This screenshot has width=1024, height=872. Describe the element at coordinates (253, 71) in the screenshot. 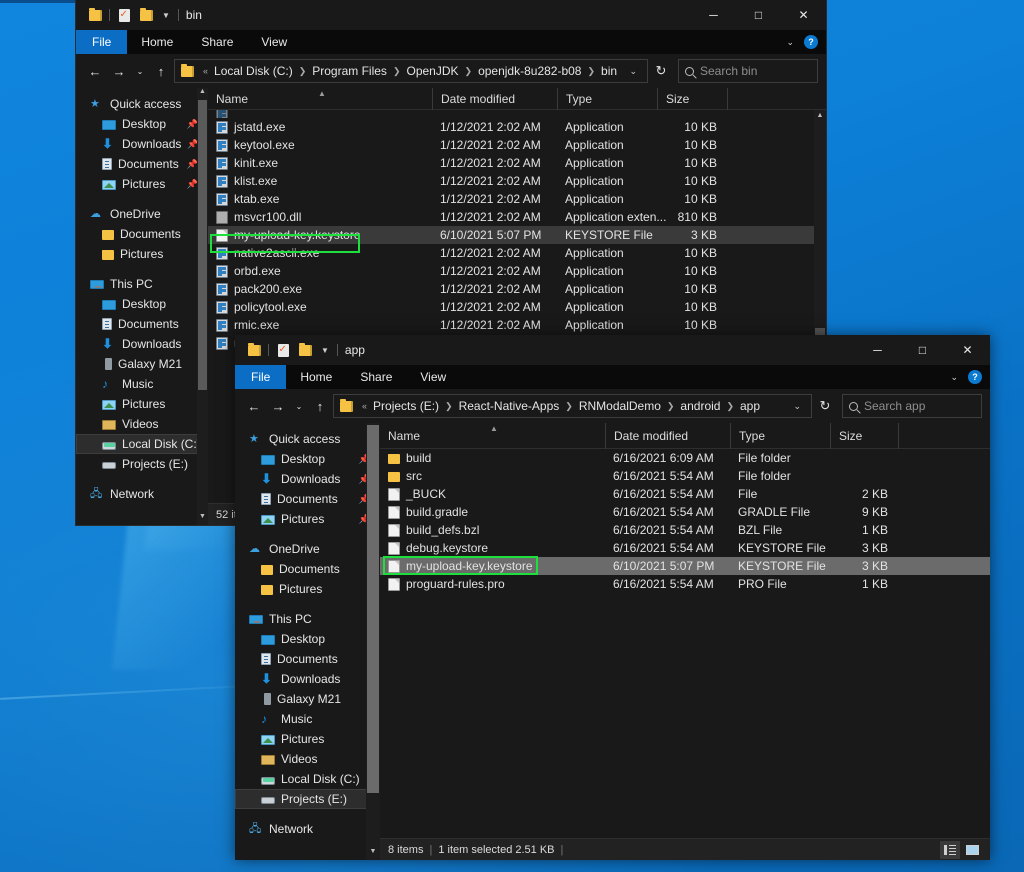

I see `breadcrumb-1: Local Disk (C:)` at that location.